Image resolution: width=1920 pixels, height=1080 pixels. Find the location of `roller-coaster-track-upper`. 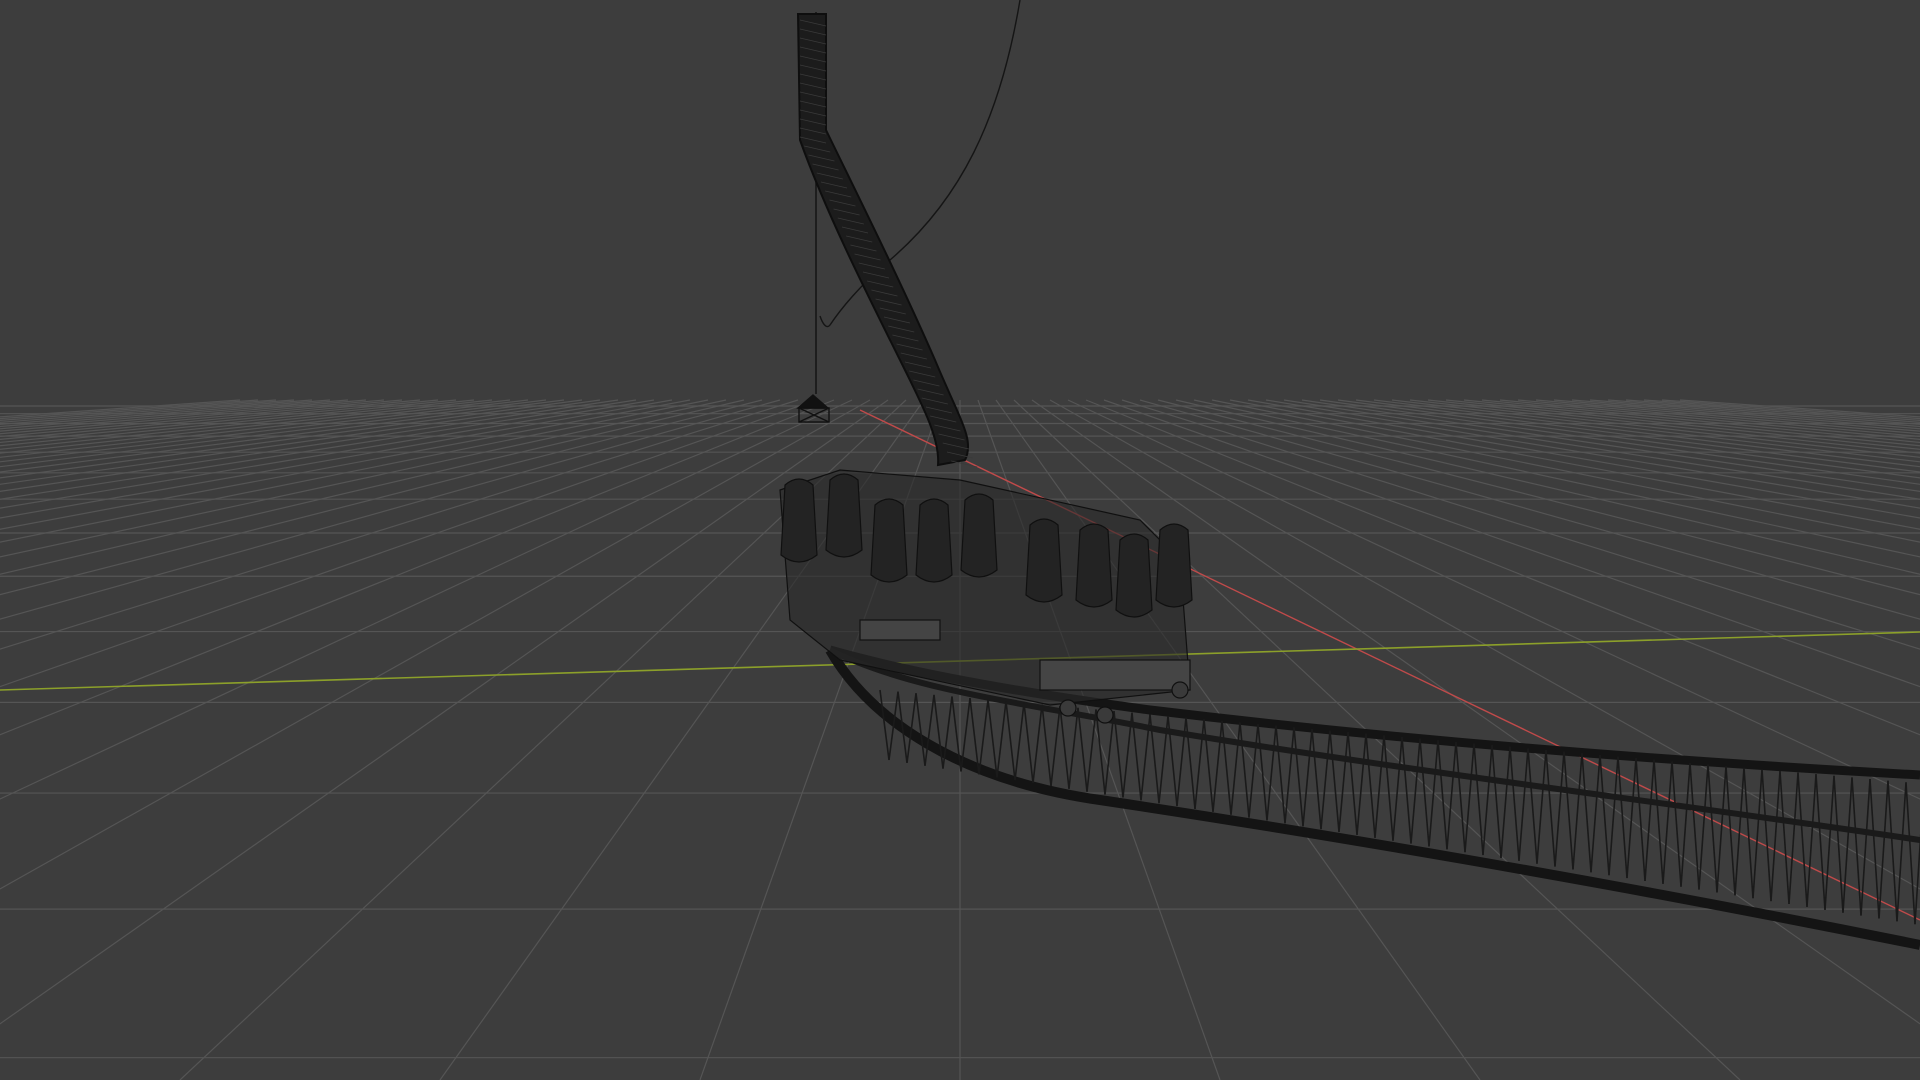

roller-coaster-track-upper is located at coordinates (887, 240).